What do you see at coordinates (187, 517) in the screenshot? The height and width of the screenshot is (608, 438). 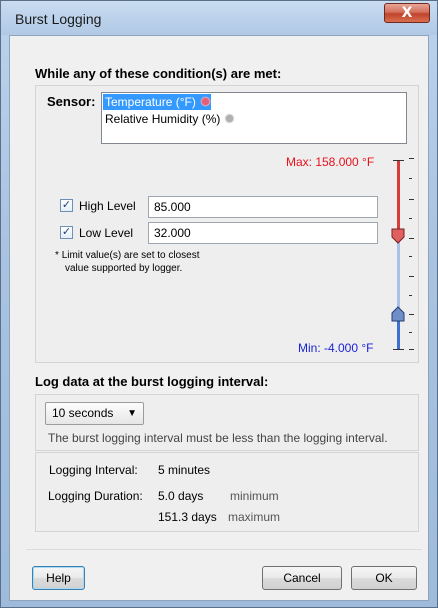 I see `duration-max-value: 151.3 days` at bounding box center [187, 517].